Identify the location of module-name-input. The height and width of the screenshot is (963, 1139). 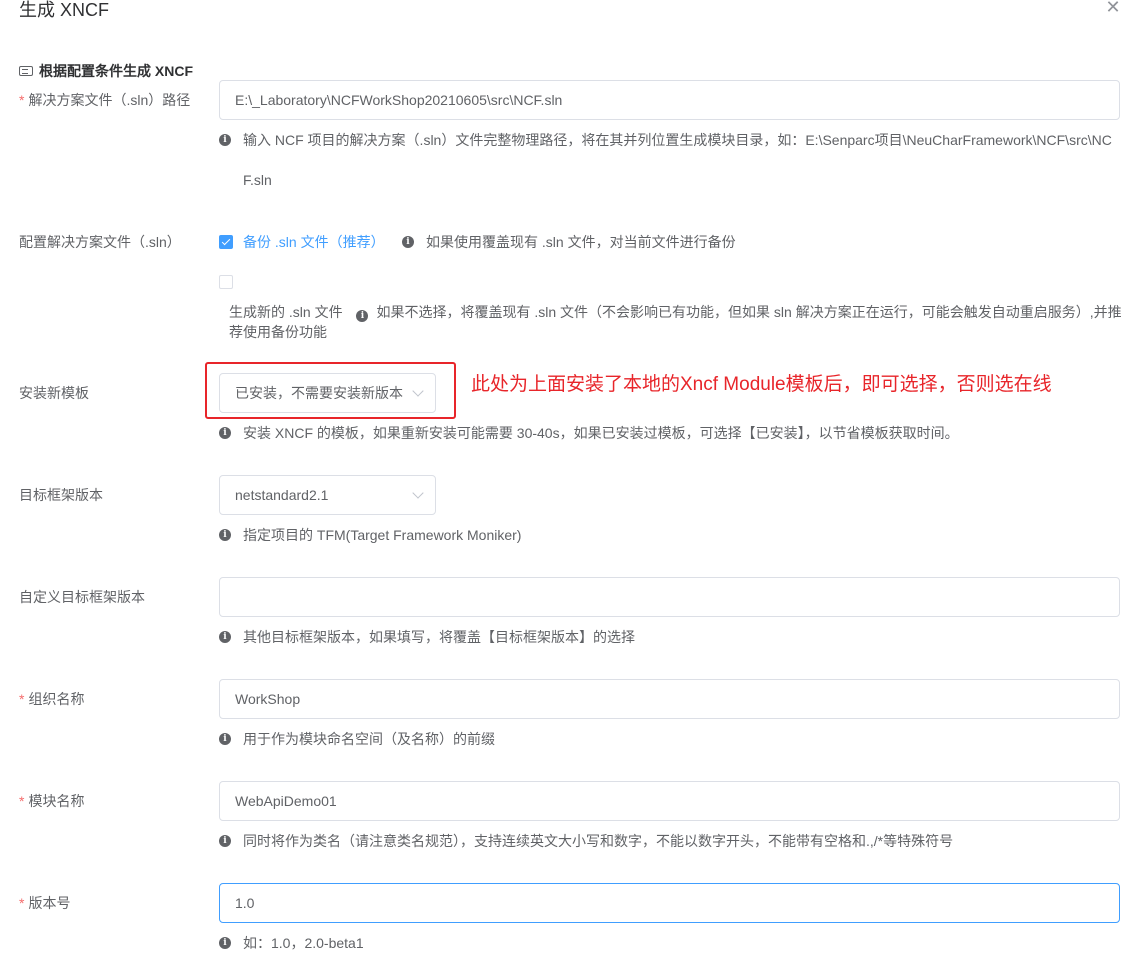
(669, 801).